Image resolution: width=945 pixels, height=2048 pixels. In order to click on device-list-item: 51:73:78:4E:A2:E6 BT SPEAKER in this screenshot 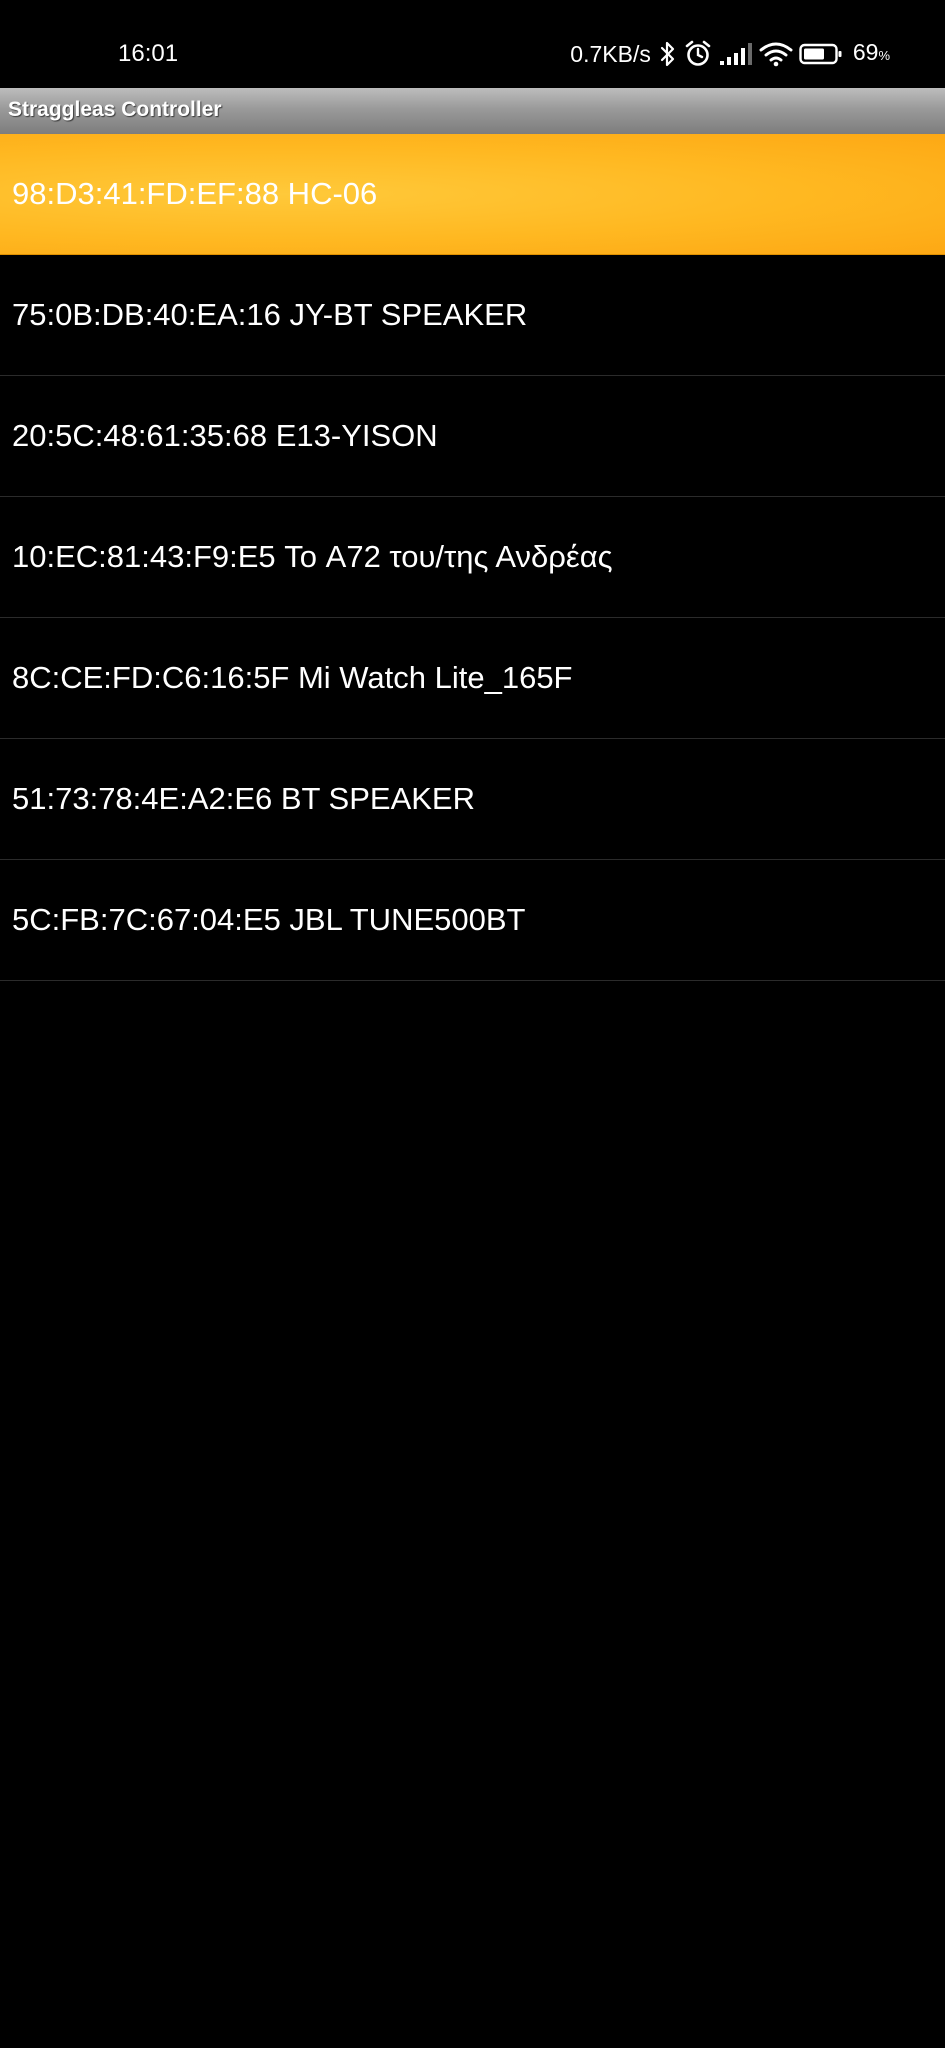, I will do `click(472, 799)`.